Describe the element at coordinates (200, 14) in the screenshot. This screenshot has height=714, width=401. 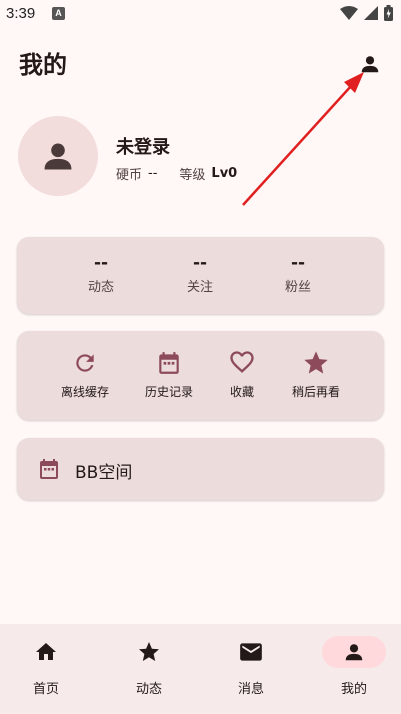
I see `status-bar: 3:39 A` at that location.